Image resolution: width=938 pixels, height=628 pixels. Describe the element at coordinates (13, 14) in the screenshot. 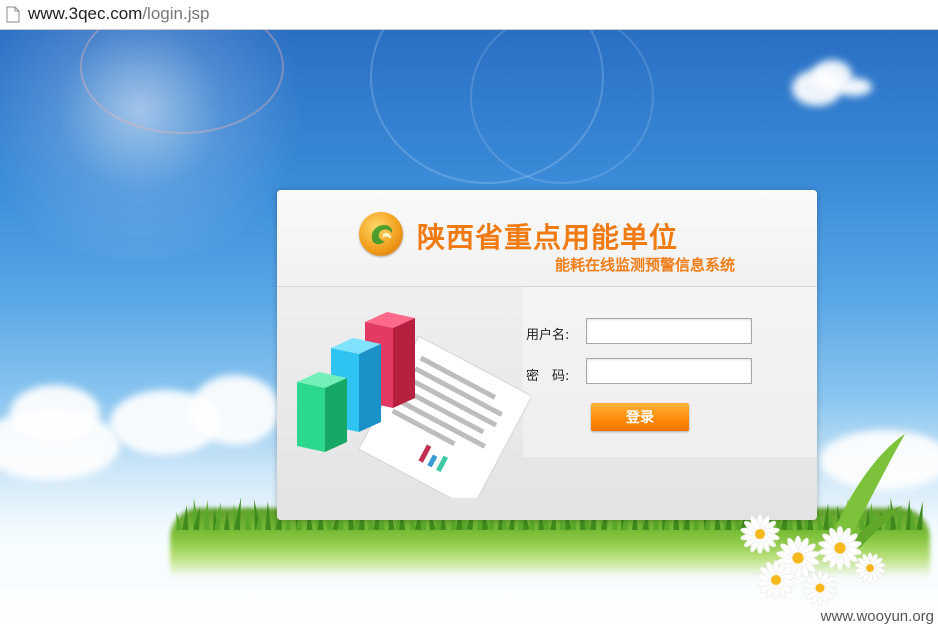

I see `page-icon` at that location.